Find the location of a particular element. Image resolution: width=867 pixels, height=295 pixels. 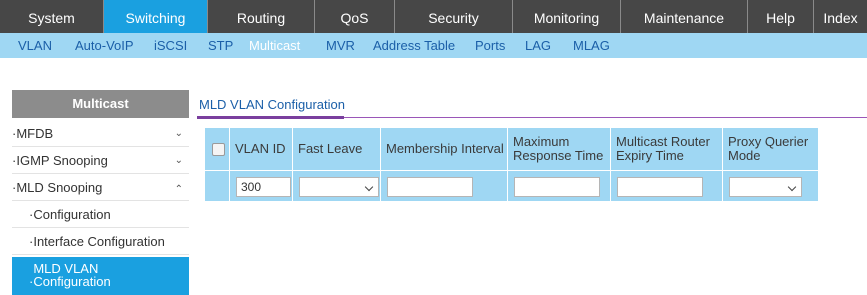

tab-index: Index is located at coordinates (840, 16).